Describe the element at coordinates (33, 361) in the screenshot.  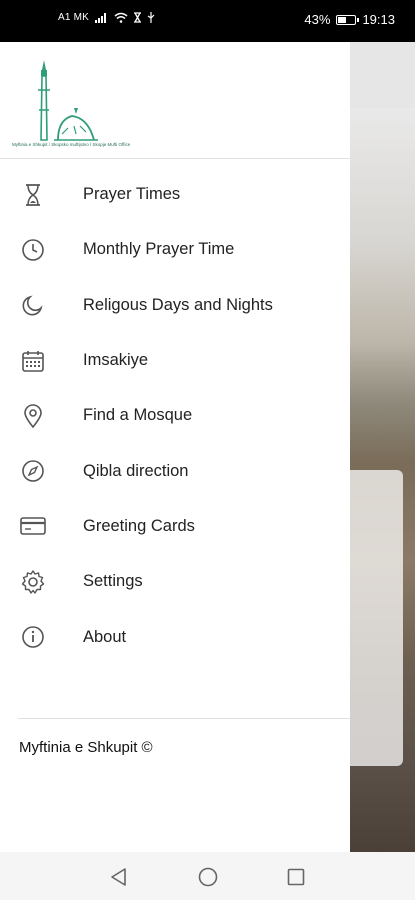
I see `calendar-icon` at that location.